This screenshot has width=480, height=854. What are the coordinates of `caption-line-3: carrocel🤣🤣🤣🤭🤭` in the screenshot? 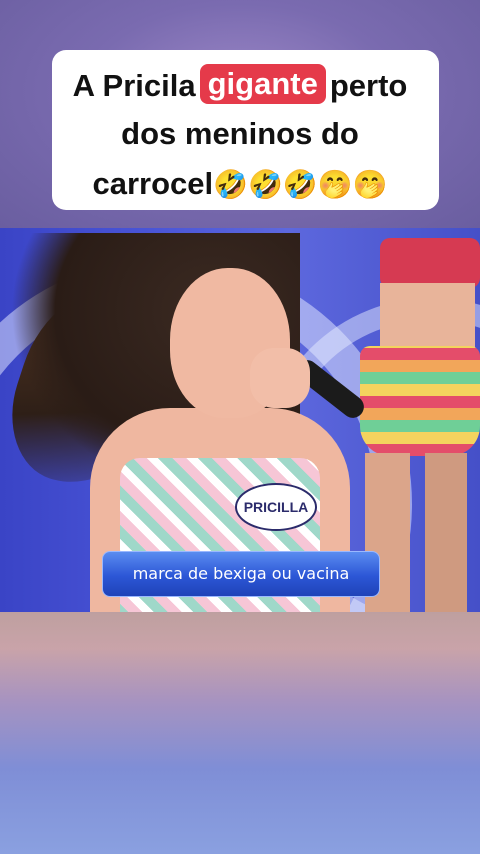 It's located at (240, 184).